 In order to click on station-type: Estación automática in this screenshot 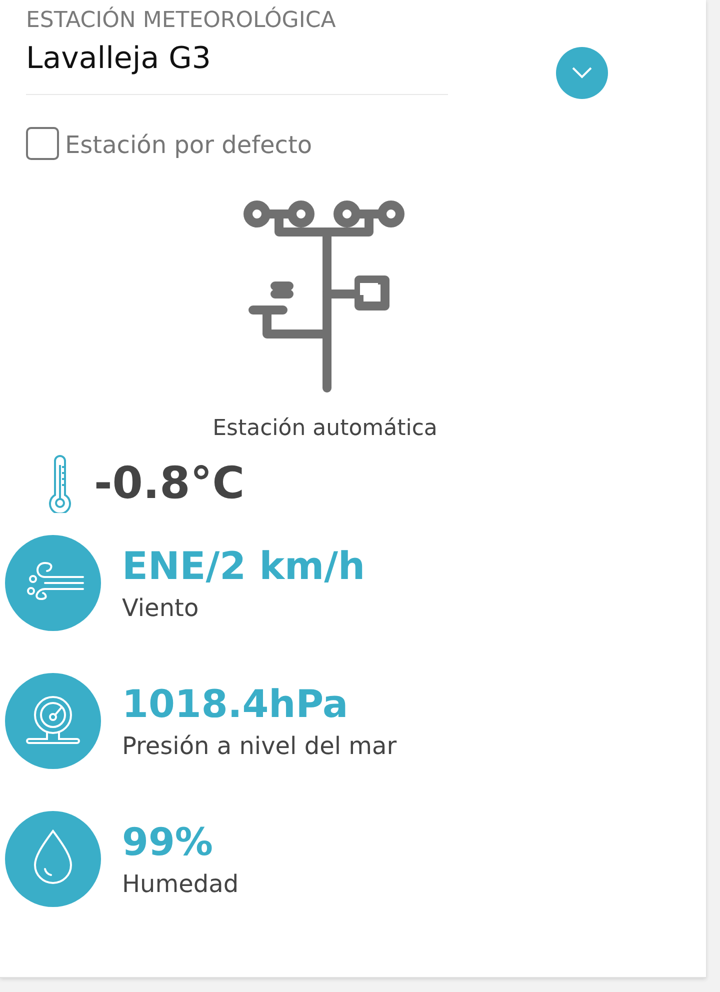, I will do `click(325, 429)`.